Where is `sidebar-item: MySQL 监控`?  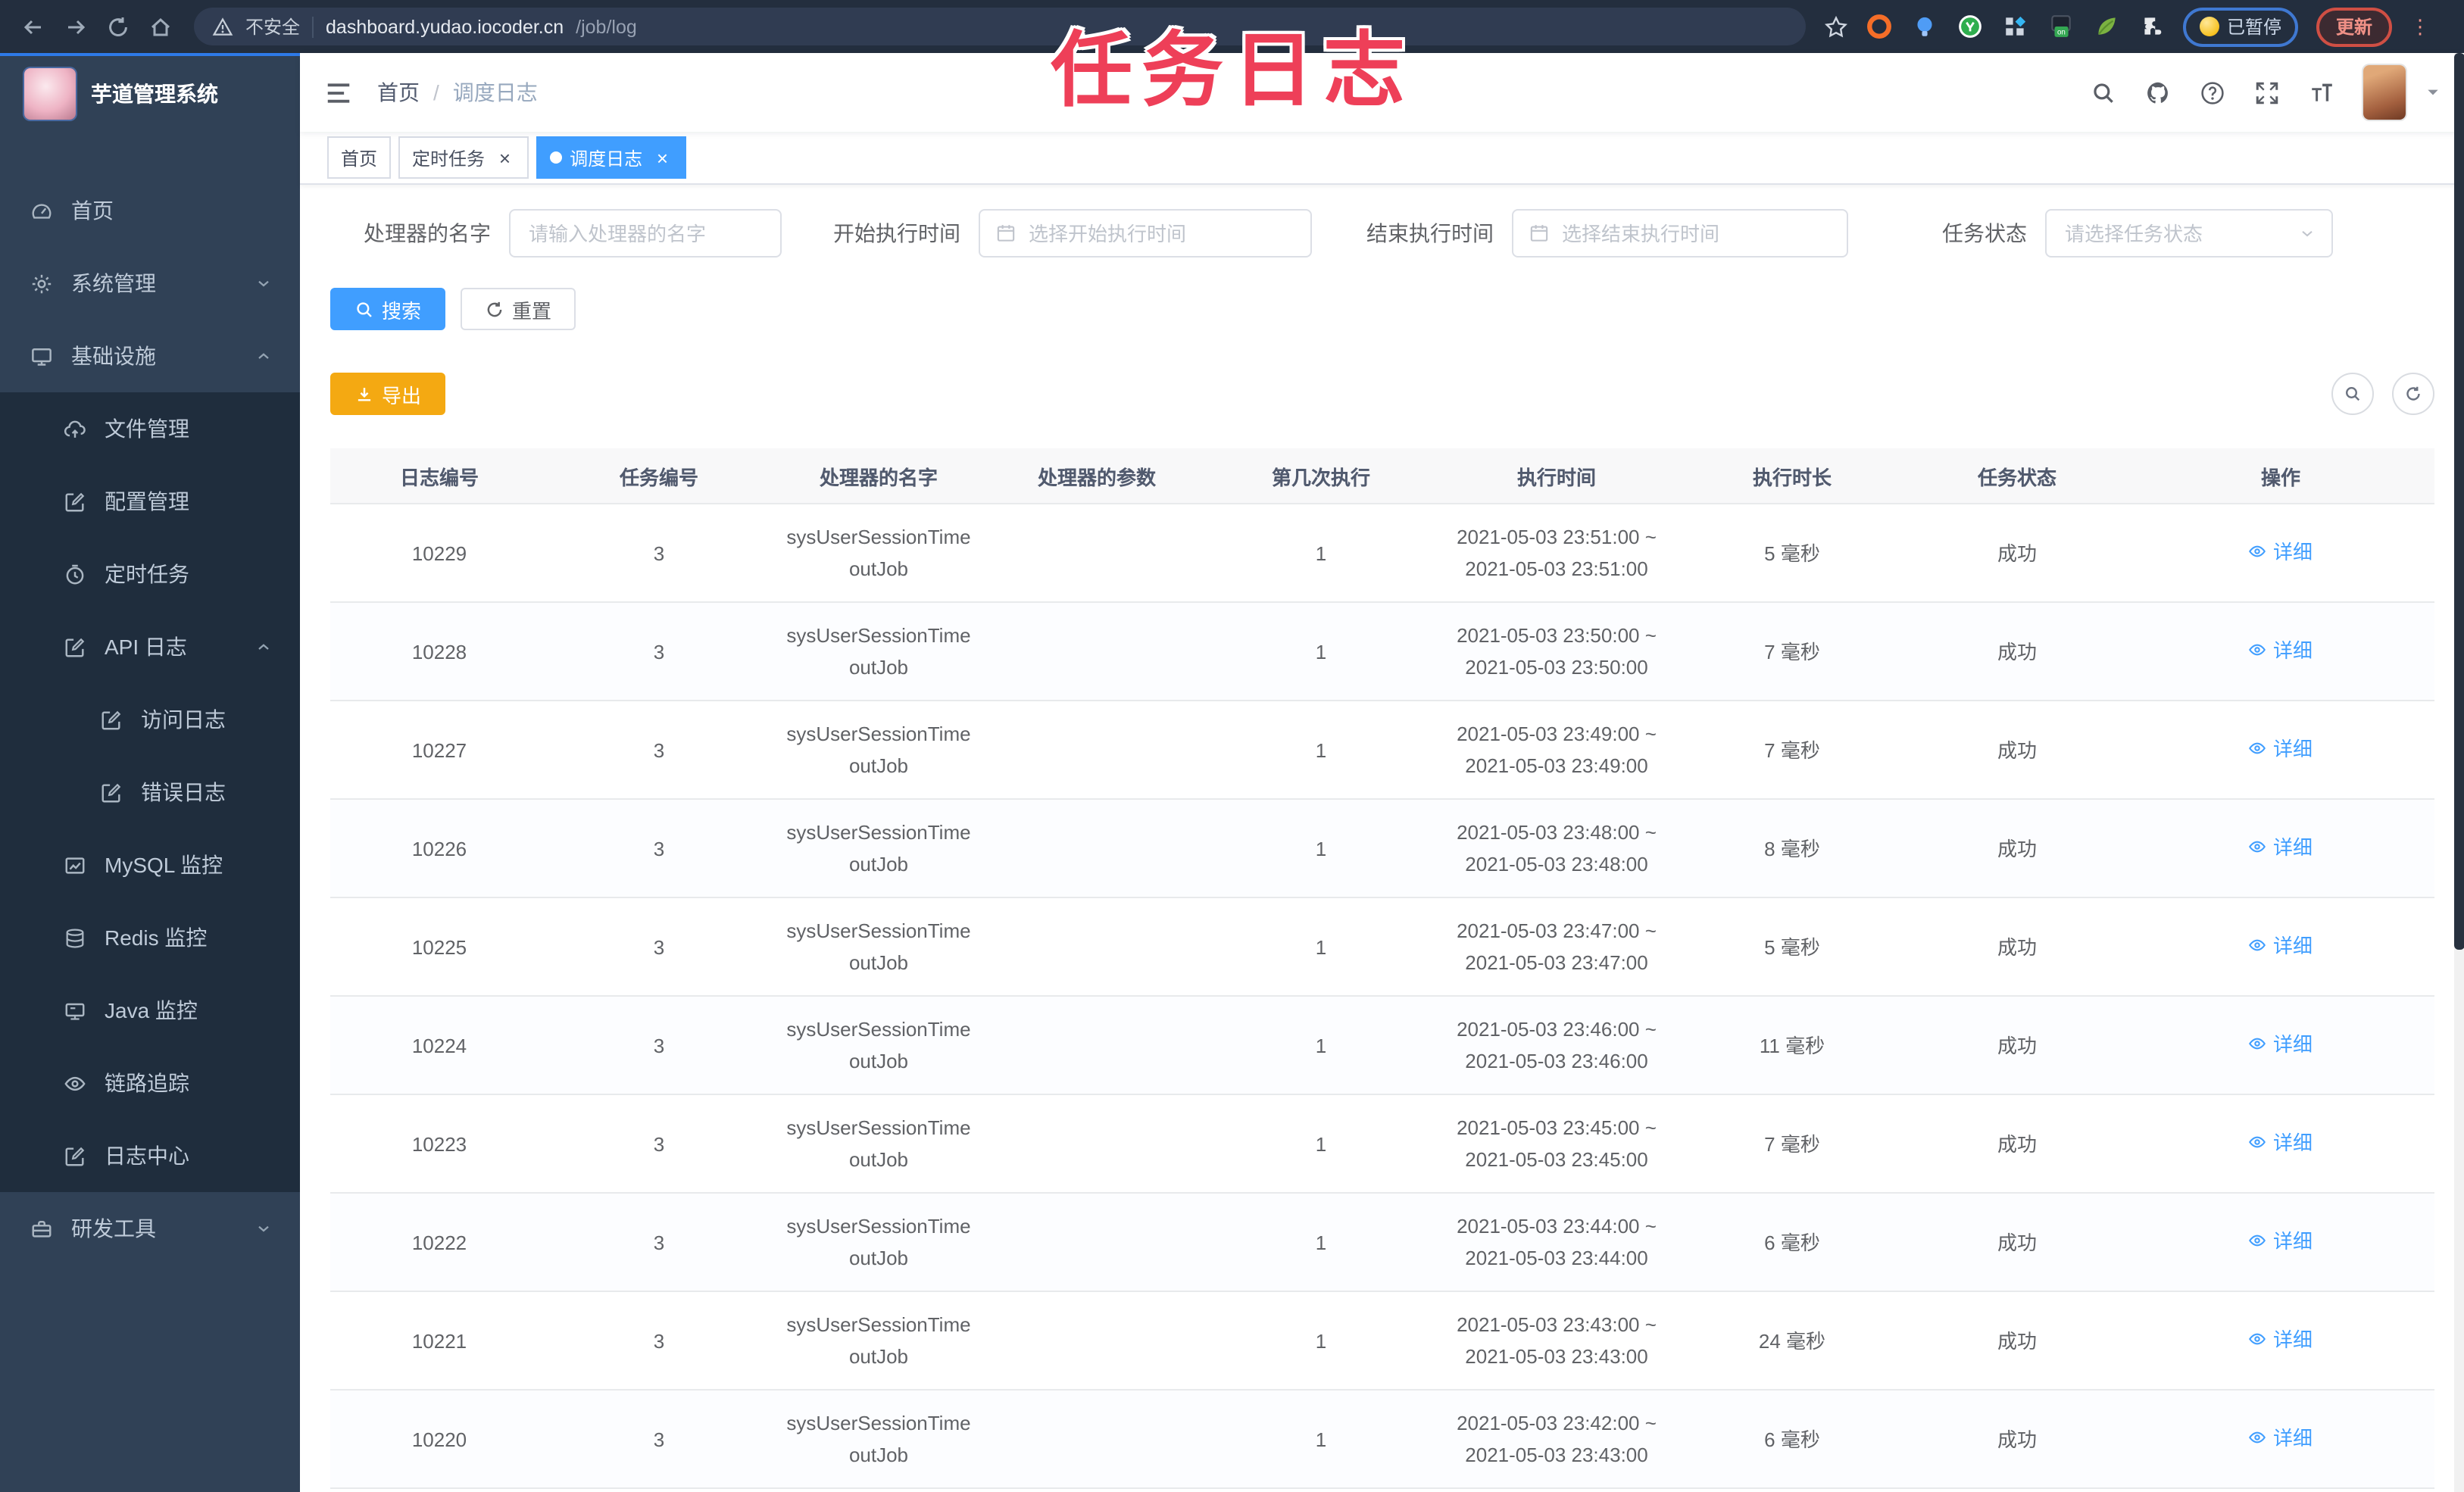
sidebar-item: MySQL 监控 is located at coordinates (150, 865).